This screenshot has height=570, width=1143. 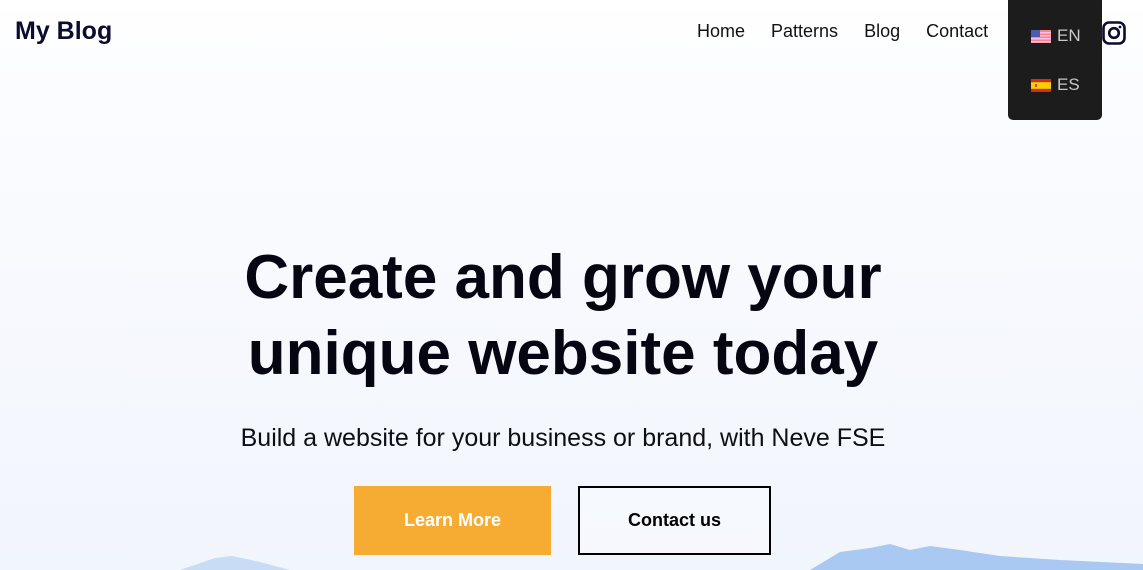 What do you see at coordinates (882, 31) in the screenshot?
I see `nav-blog: Blog` at bounding box center [882, 31].